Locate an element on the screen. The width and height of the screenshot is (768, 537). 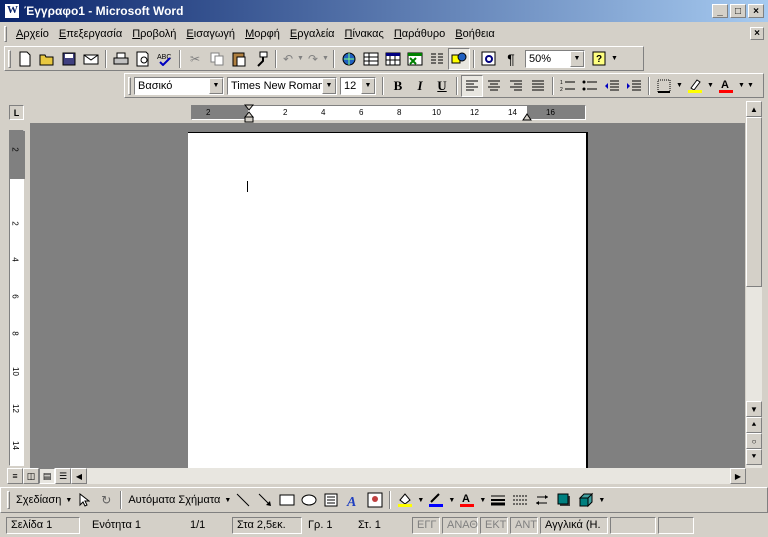
dash-style-icon is located at coordinates (520, 500).